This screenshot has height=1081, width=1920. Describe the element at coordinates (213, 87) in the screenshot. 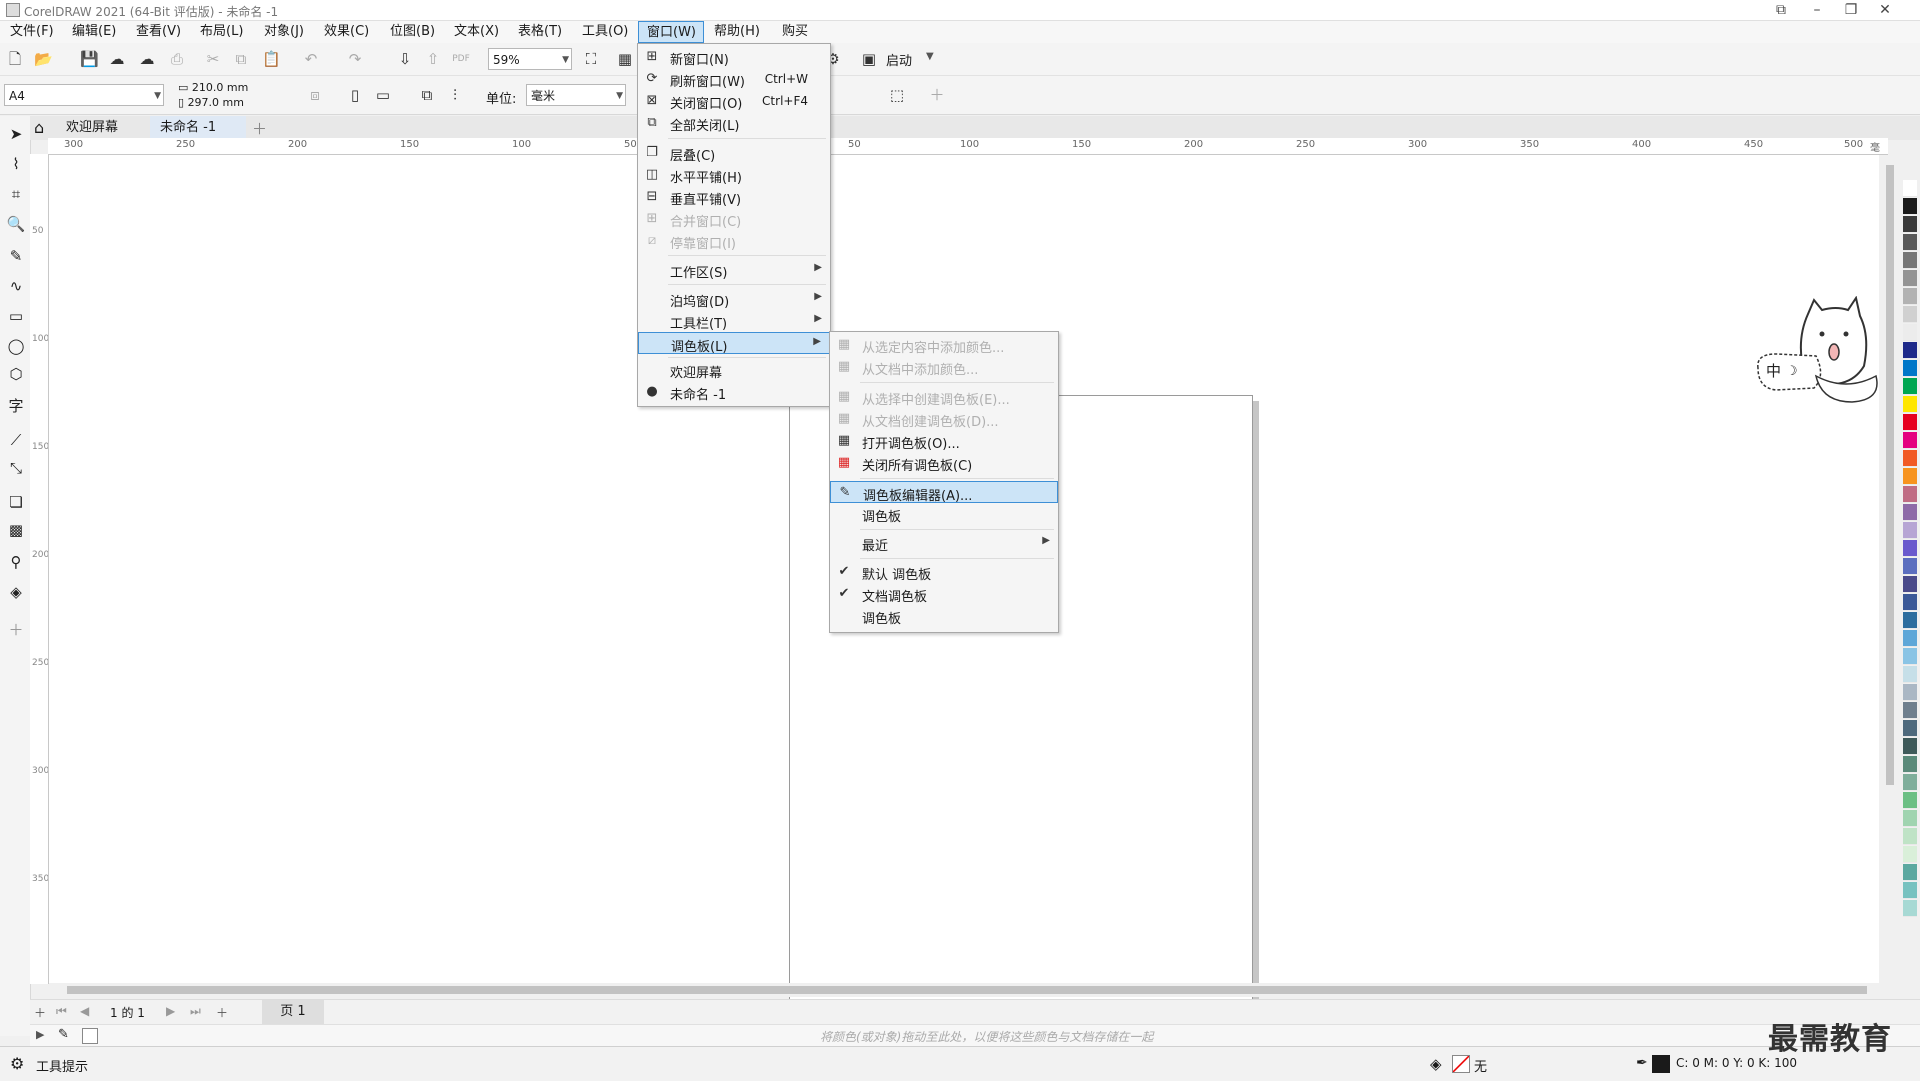

I see `page-width-field: ▭ 210.0 mm` at that location.